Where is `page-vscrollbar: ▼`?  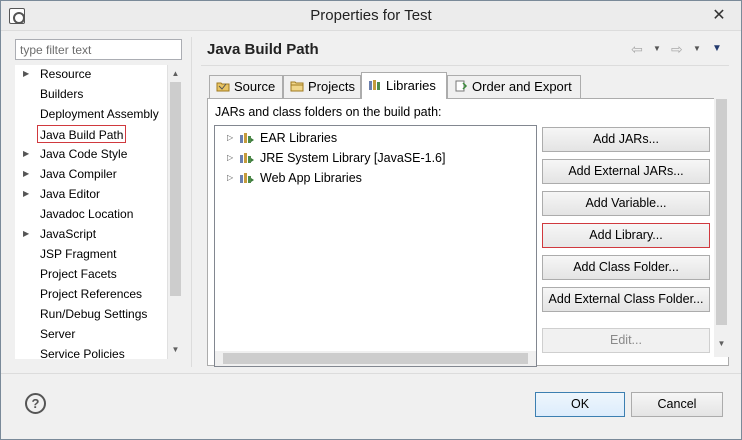
page-vscrollbar: ▼ is located at coordinates (721, 223).